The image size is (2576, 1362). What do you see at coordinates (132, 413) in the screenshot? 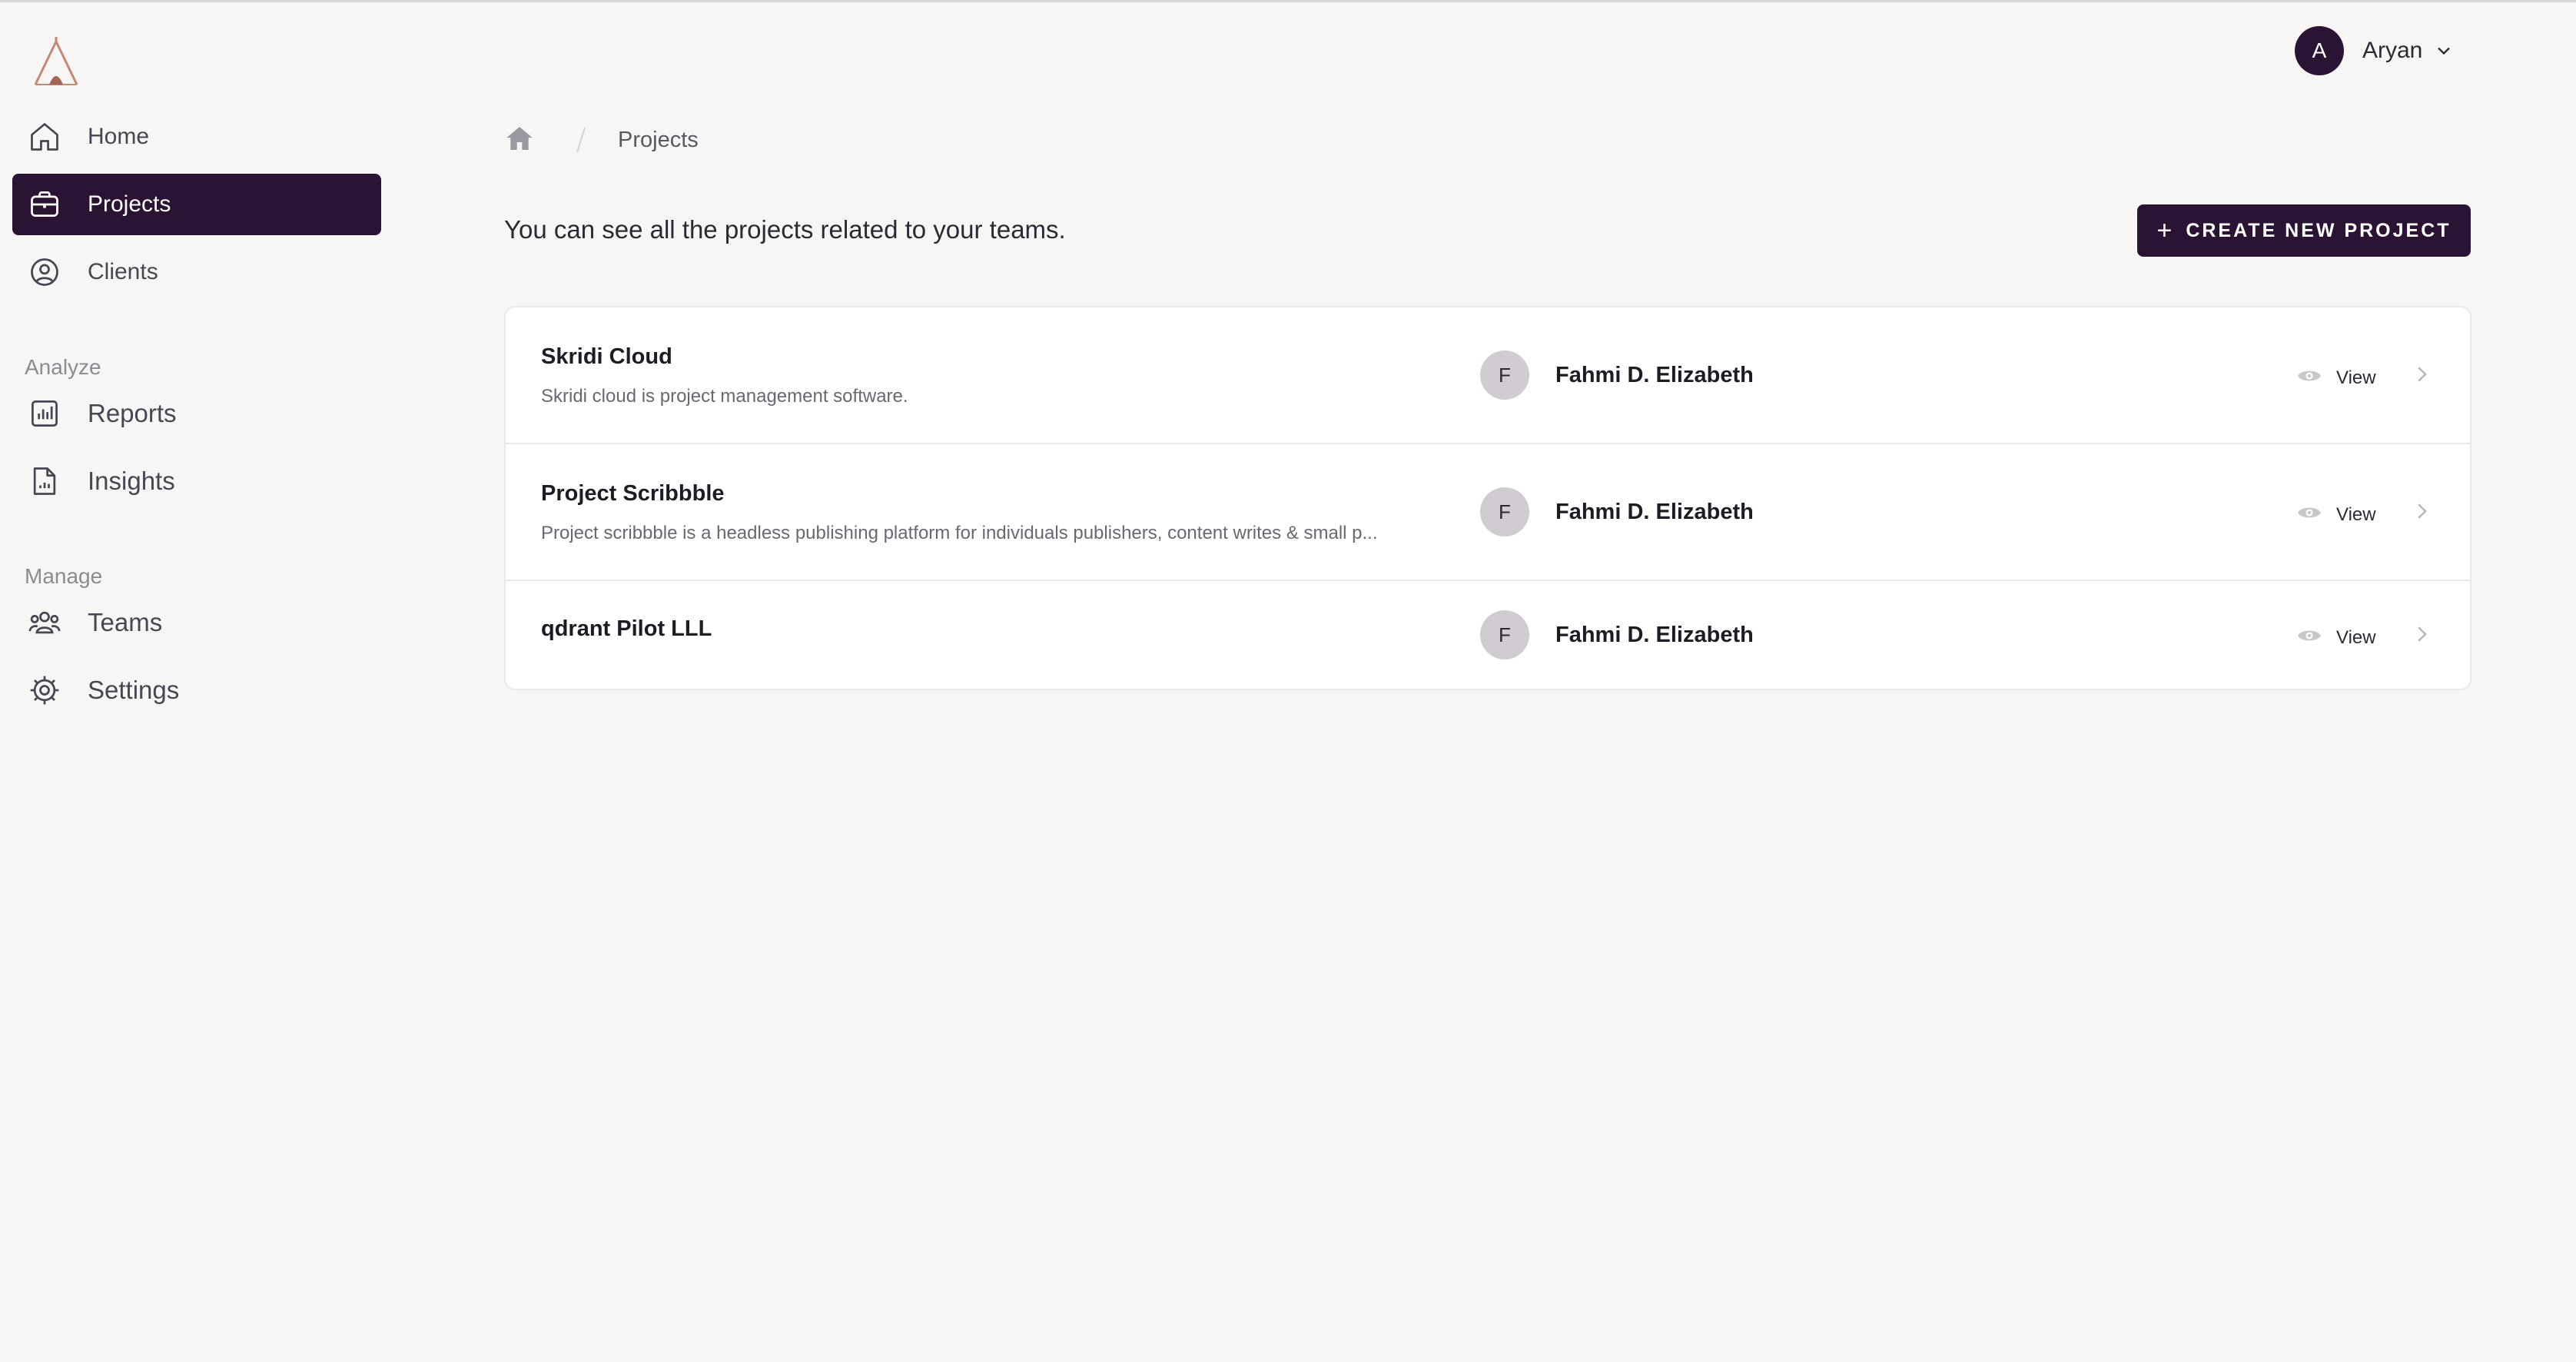
I see `sidebar-item-label: Reports` at bounding box center [132, 413].